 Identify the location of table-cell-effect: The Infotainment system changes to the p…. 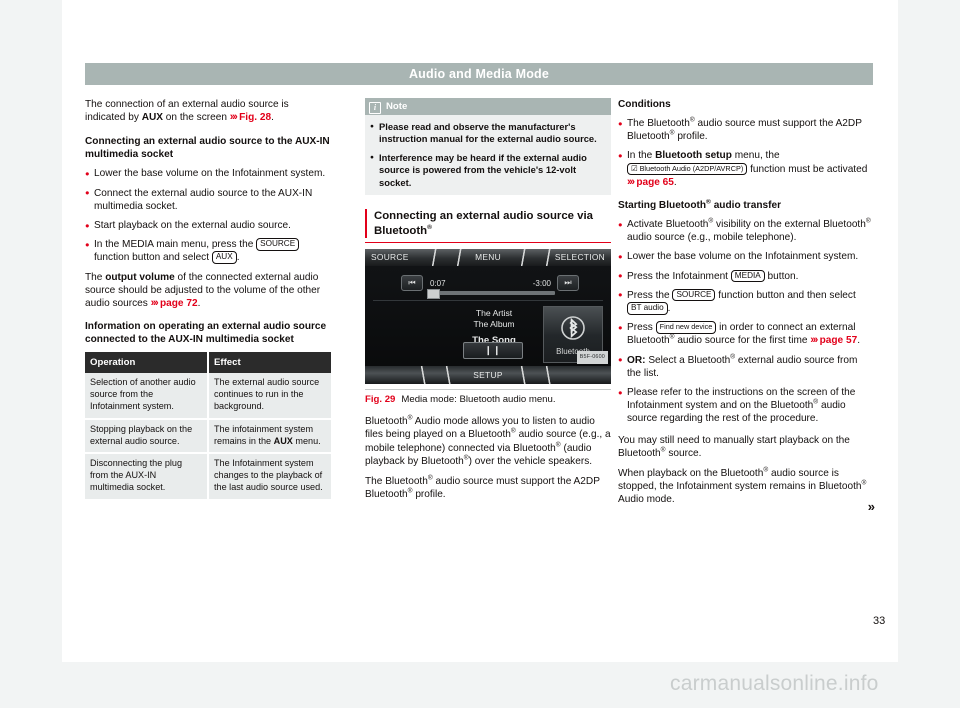
(269, 477).